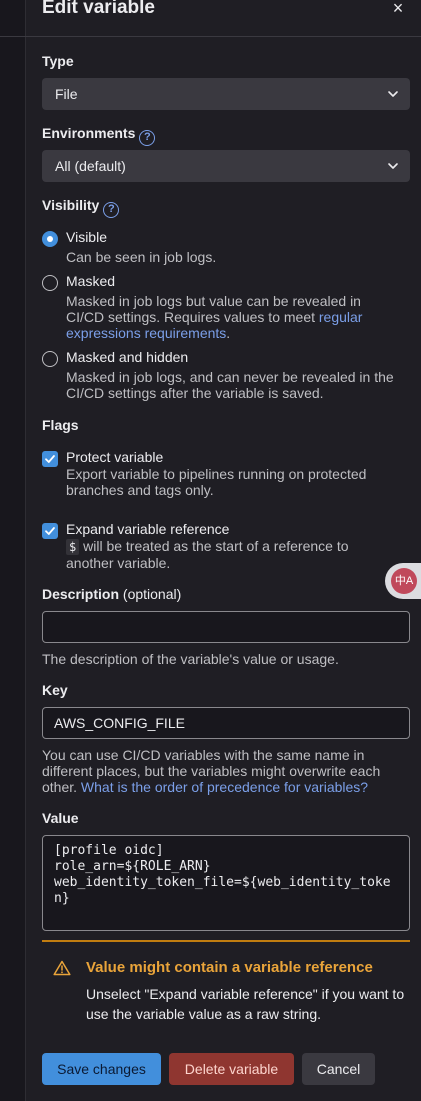 The width and height of the screenshot is (421, 1101). What do you see at coordinates (86, 237) in the screenshot?
I see `visible-option-title: Visible` at bounding box center [86, 237].